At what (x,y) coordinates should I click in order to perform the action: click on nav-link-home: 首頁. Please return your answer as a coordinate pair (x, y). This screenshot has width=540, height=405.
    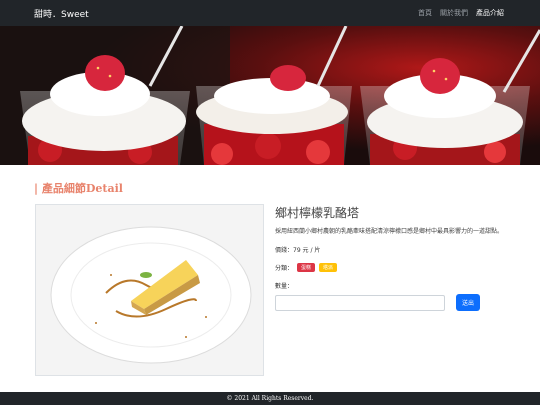
    Looking at the image, I should click on (425, 13).